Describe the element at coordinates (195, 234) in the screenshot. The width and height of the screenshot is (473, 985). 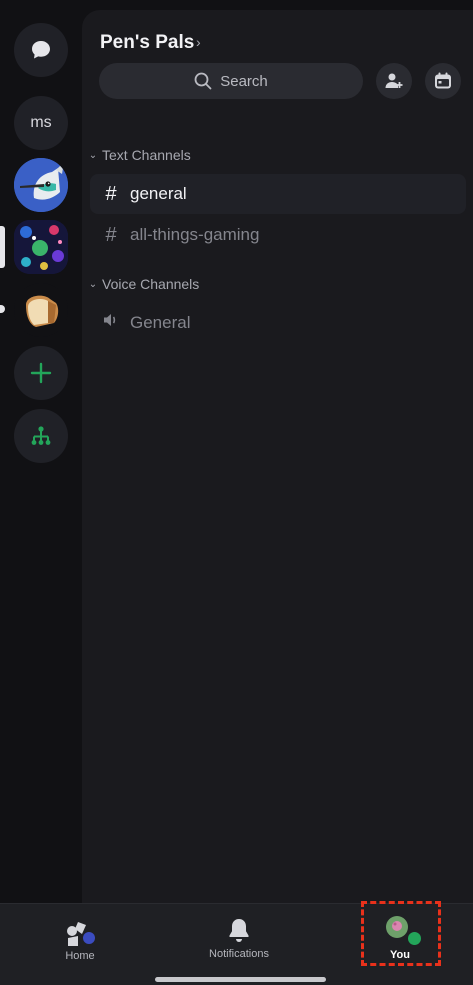
I see `channel-label: all-things-gaming` at that location.